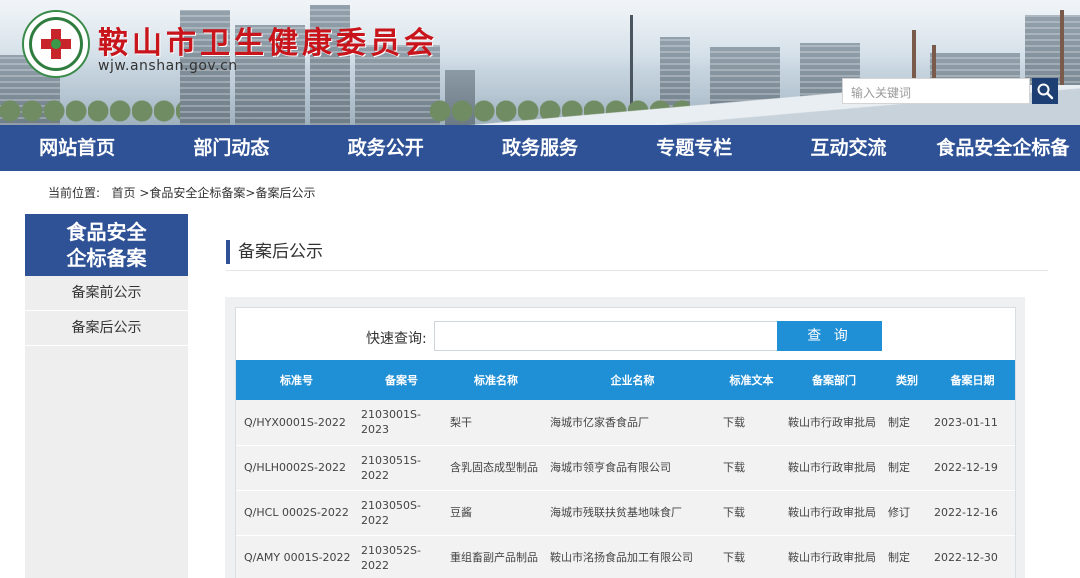  What do you see at coordinates (1003, 148) in the screenshot?
I see `nav-item-food-safety-standards: 食品安全企标备` at bounding box center [1003, 148].